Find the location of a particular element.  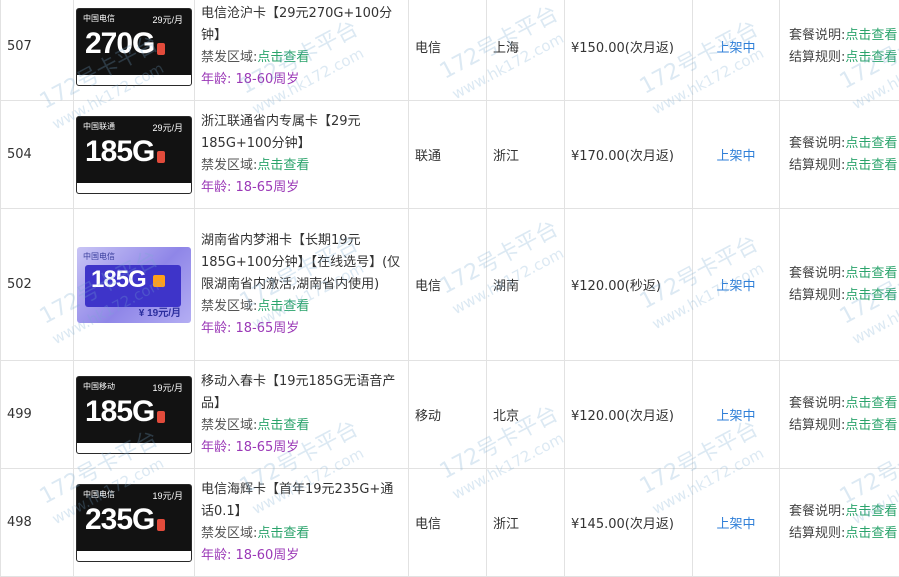

product-image-cell: 中国电信 ¥ 19元/月 185G is located at coordinates (134, 285).